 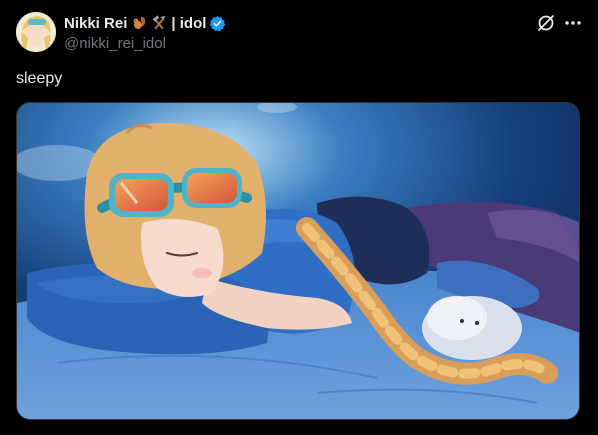 What do you see at coordinates (159, 23) in the screenshot?
I see `hammer-pick-icon` at bounding box center [159, 23].